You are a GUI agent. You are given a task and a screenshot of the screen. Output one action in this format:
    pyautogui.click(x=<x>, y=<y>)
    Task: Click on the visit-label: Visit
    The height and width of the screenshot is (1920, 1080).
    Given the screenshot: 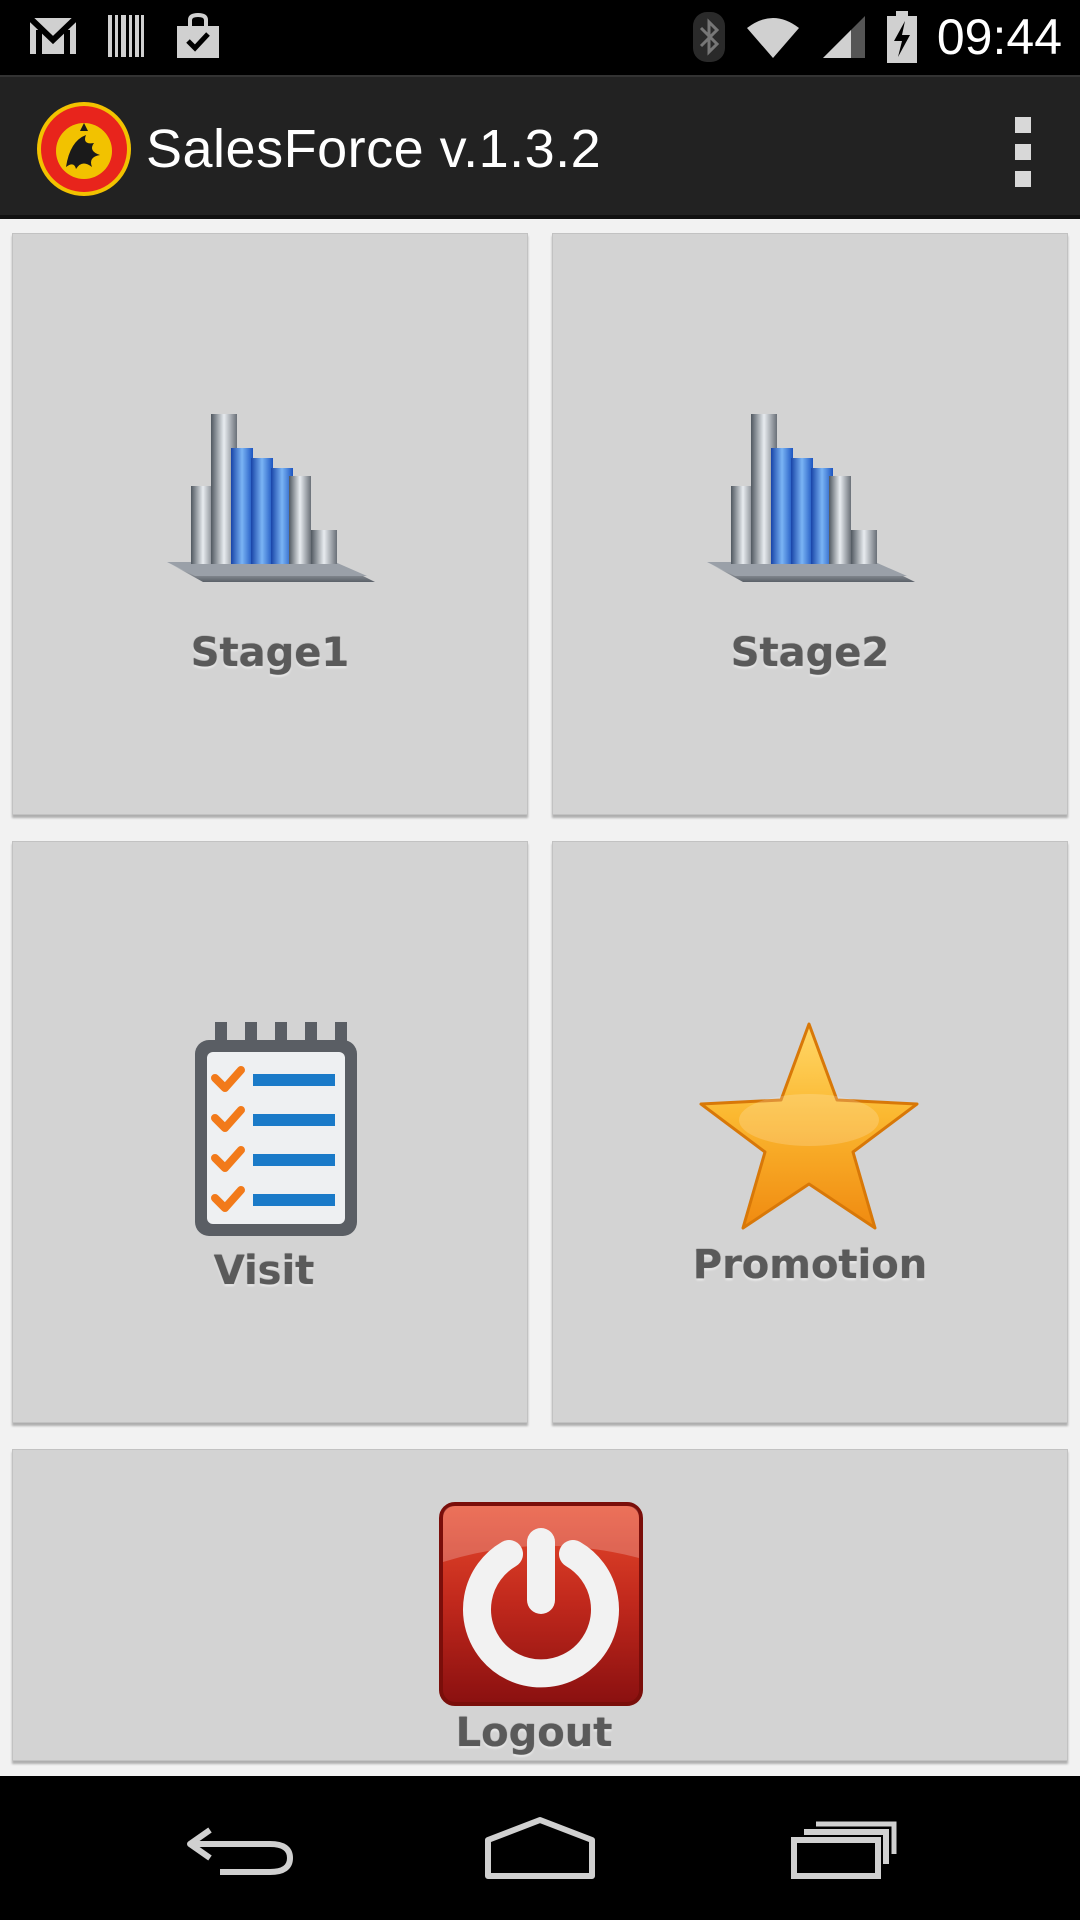 What is the action you would take?
    pyautogui.click(x=264, y=1271)
    